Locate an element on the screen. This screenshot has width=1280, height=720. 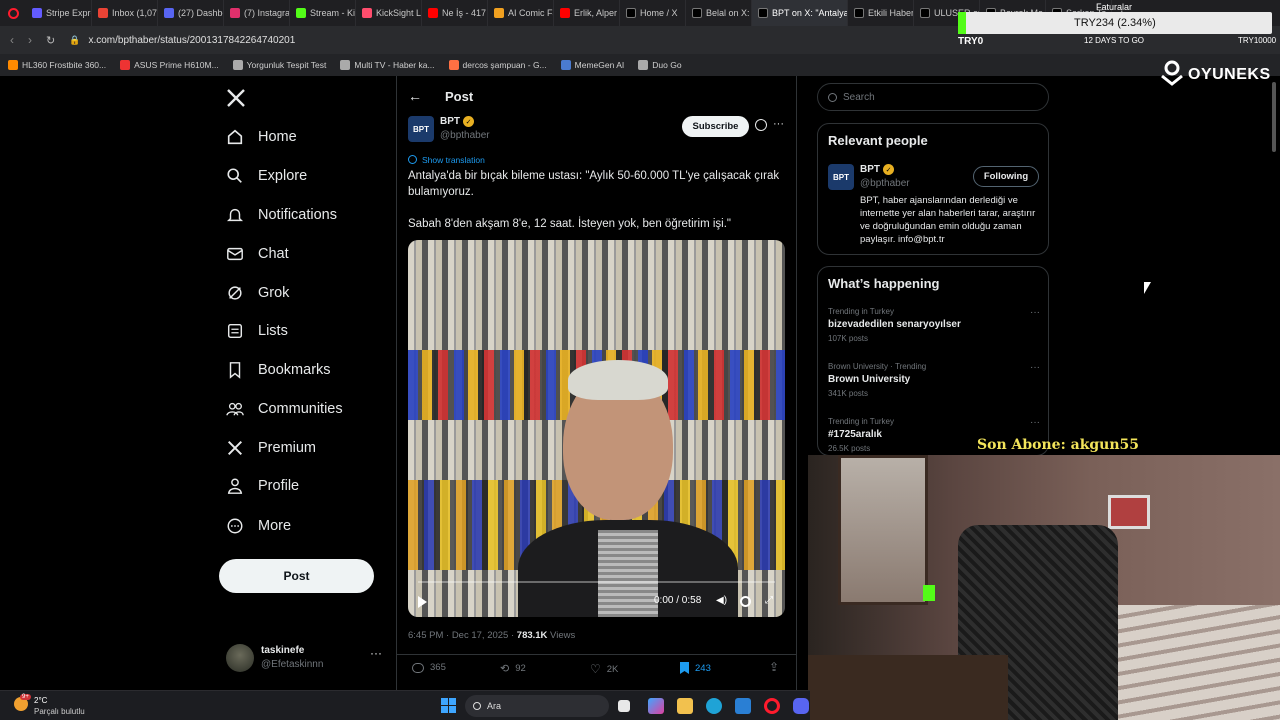
share-icon: ⇪ is located at coordinates (774, 667).